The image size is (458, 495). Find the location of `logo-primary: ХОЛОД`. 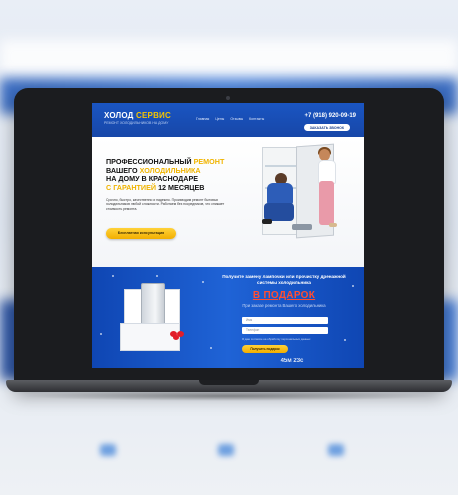

logo-primary: ХОЛОД is located at coordinates (119, 115).